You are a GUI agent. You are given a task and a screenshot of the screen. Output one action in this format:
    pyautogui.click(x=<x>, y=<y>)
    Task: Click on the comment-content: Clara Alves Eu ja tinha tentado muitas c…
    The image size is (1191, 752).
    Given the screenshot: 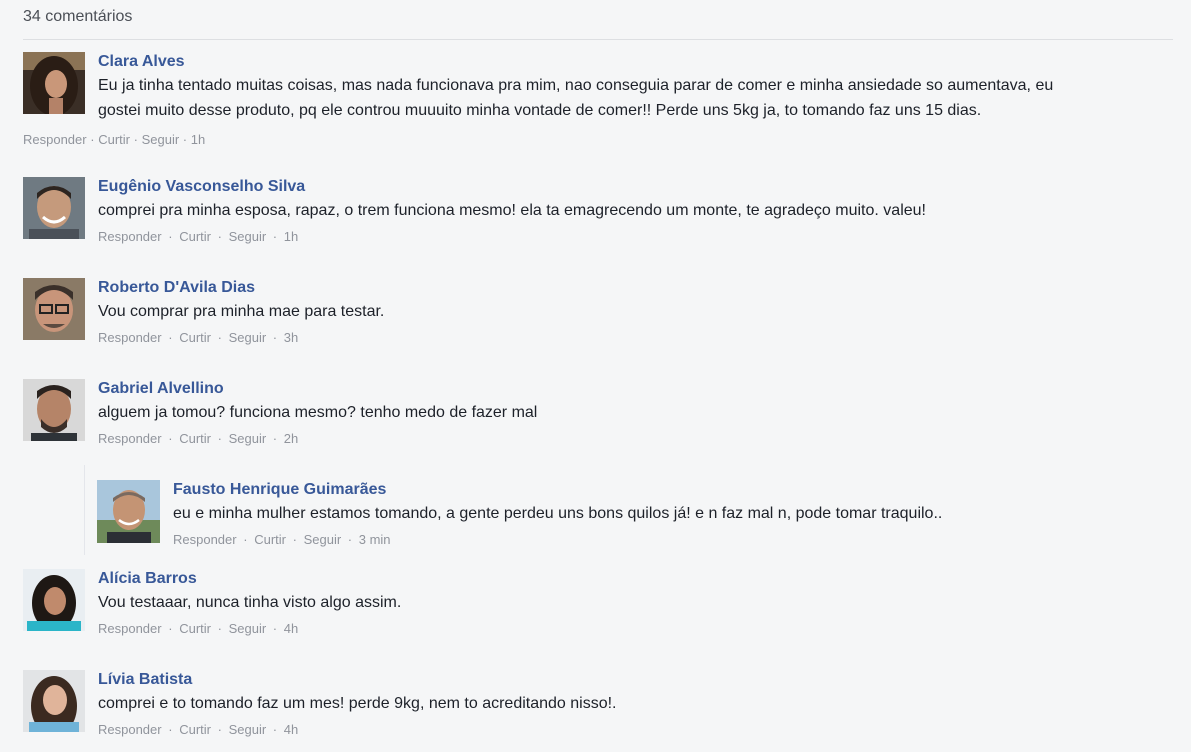 What is the action you would take?
    pyautogui.click(x=575, y=87)
    